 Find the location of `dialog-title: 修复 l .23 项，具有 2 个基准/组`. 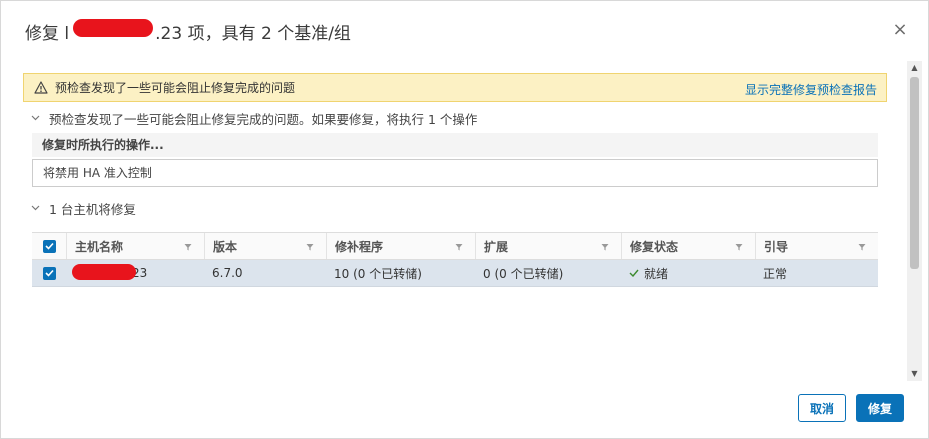

dialog-title: 修复 l .23 项，具有 2 个基准/组 is located at coordinates (188, 31).